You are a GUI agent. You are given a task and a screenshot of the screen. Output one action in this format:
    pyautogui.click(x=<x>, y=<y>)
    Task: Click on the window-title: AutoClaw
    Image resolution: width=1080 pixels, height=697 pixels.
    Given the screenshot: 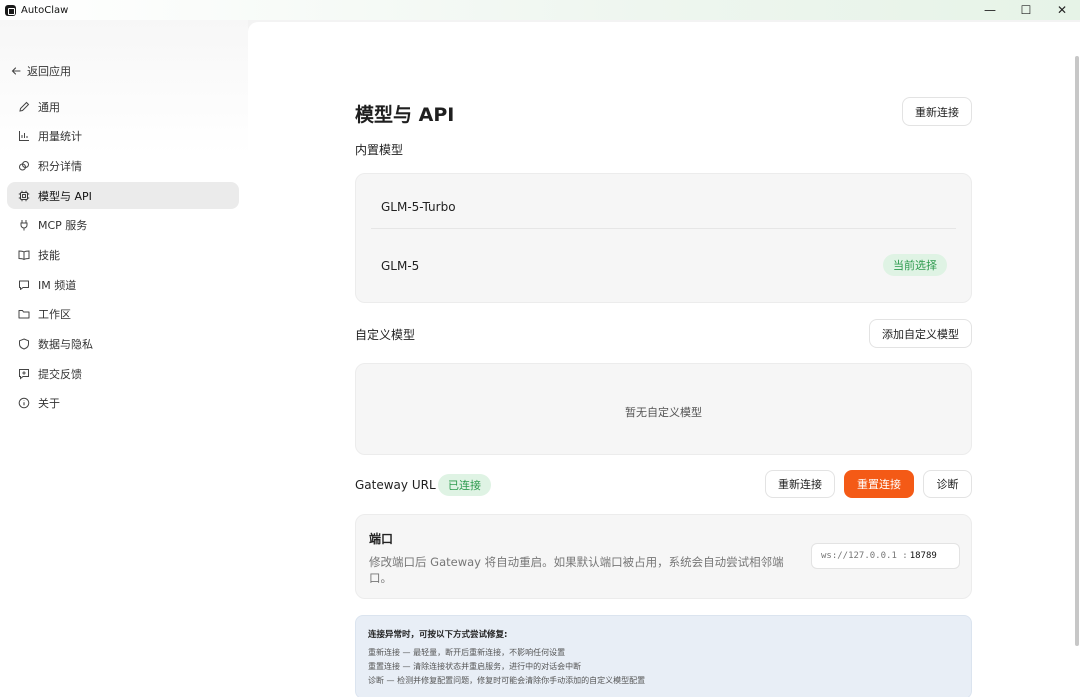 What is the action you would take?
    pyautogui.click(x=45, y=10)
    